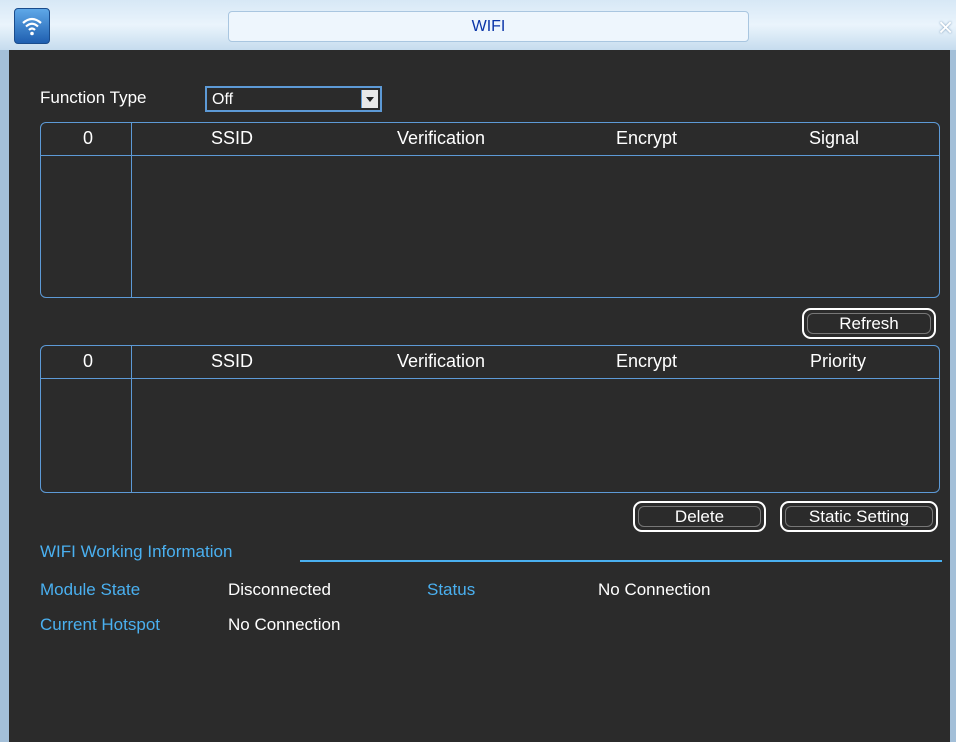  Describe the element at coordinates (223, 99) in the screenshot. I see `function-type-value: Off` at that location.